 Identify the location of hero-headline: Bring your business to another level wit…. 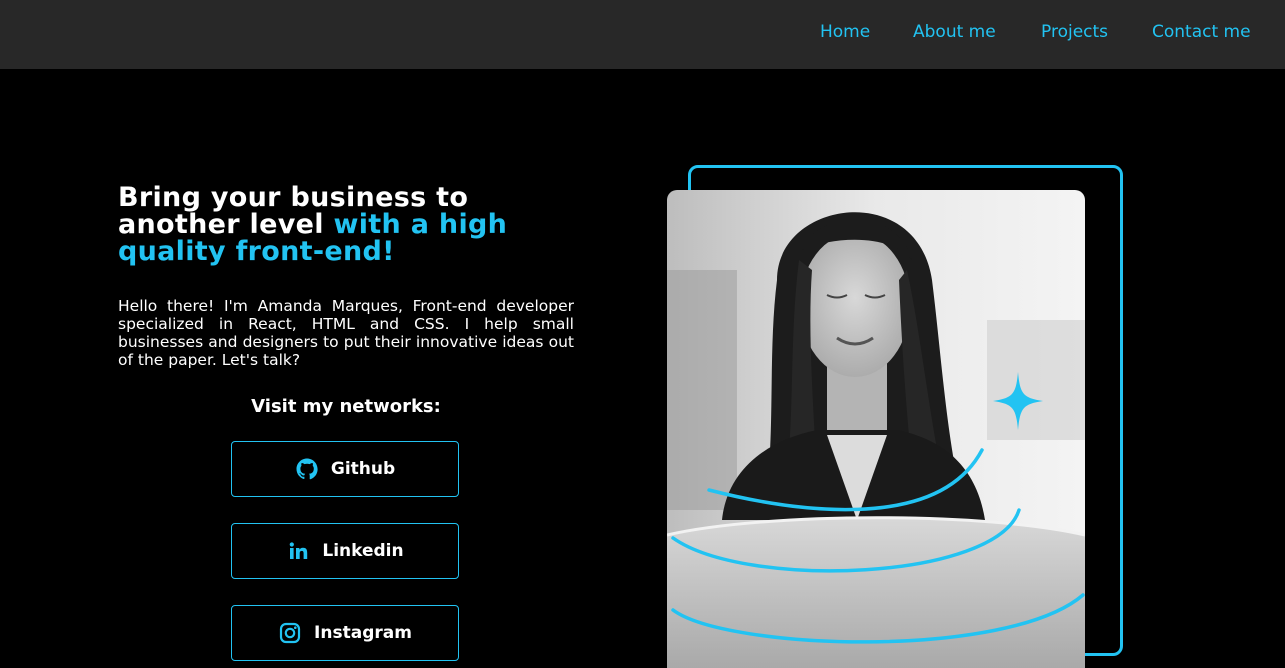
(353, 224).